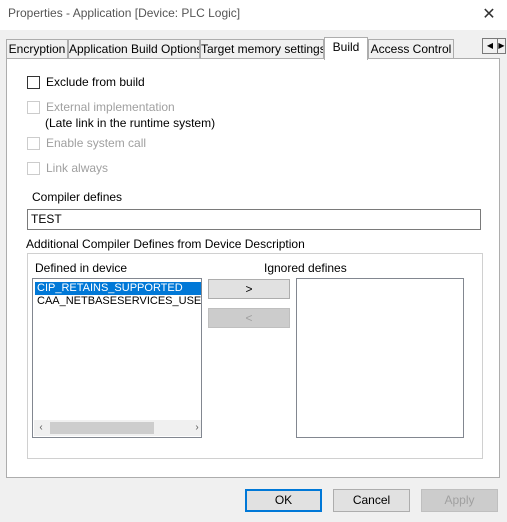 The height and width of the screenshot is (522, 507). I want to click on scroll-left-icon: ‹, so click(41, 428).